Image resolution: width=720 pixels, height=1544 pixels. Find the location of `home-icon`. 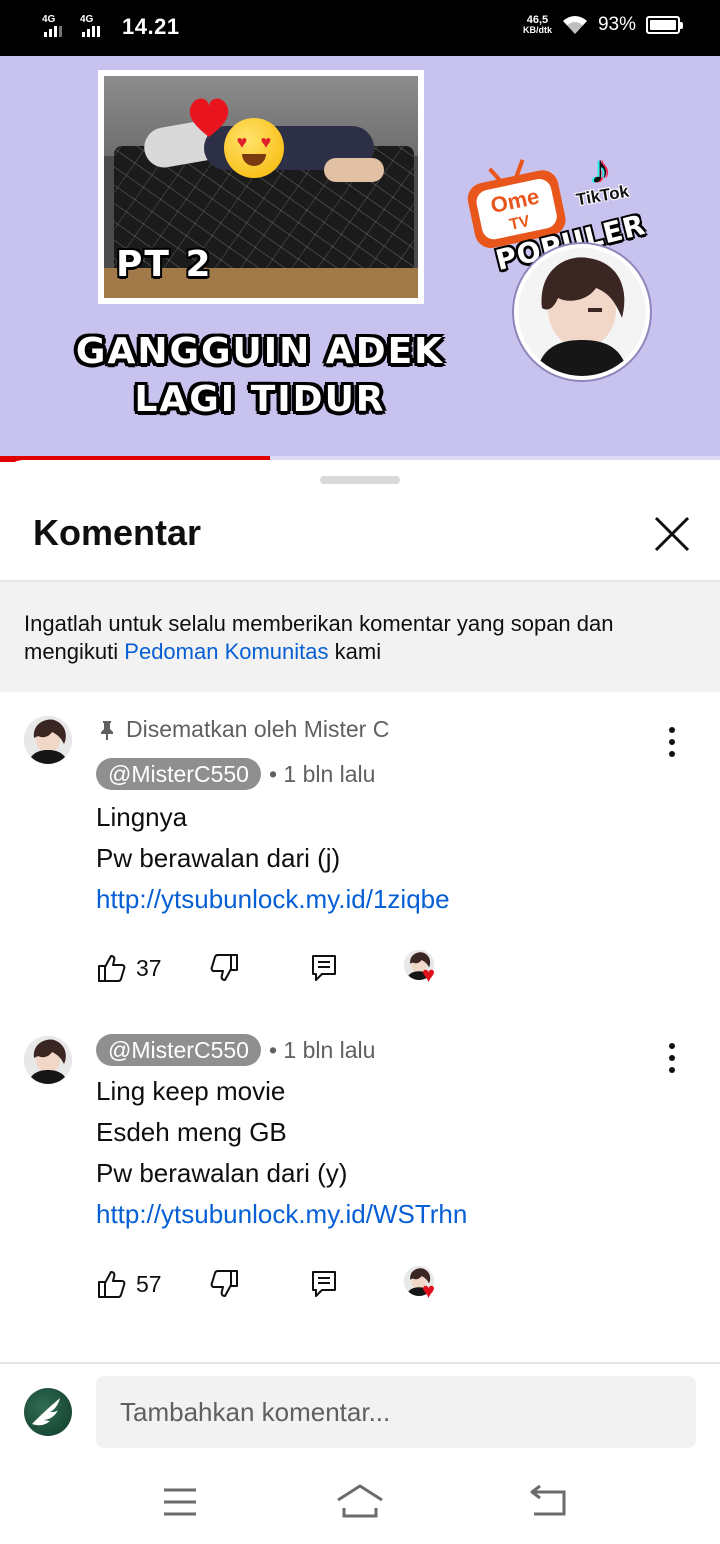

home-icon is located at coordinates (360, 1502).